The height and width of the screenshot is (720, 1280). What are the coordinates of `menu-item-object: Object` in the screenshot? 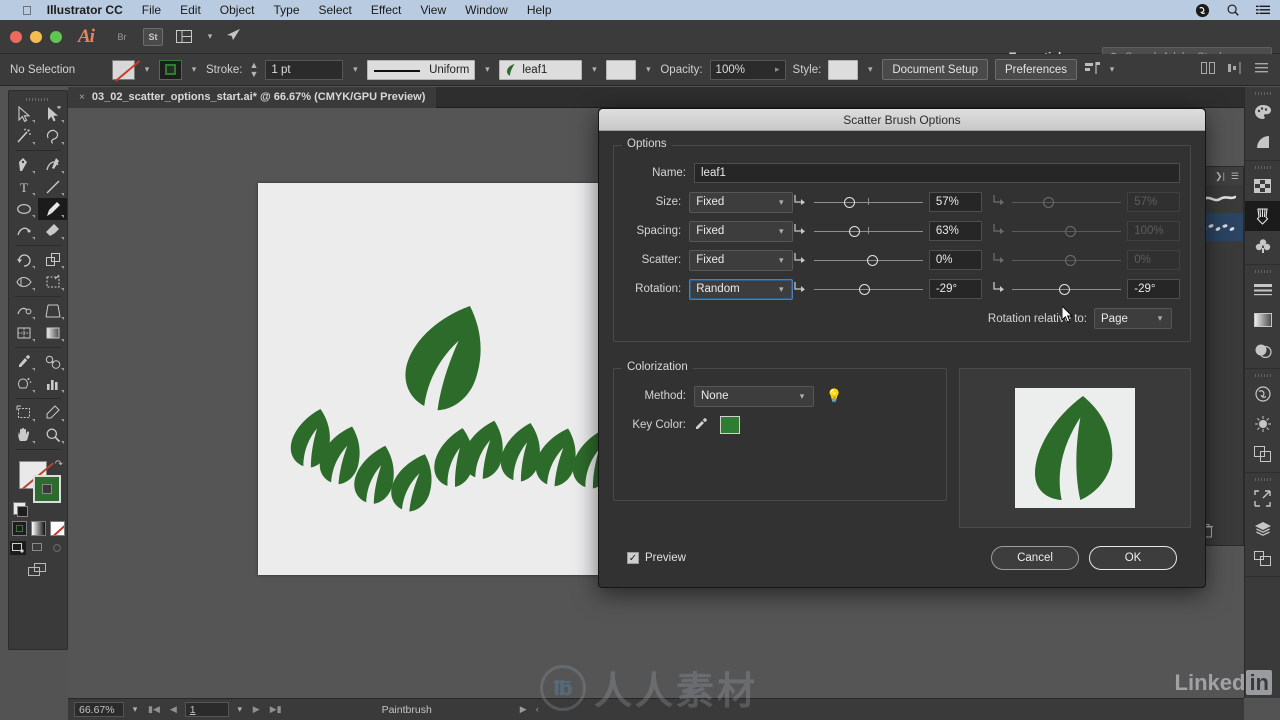 It's located at (237, 10).